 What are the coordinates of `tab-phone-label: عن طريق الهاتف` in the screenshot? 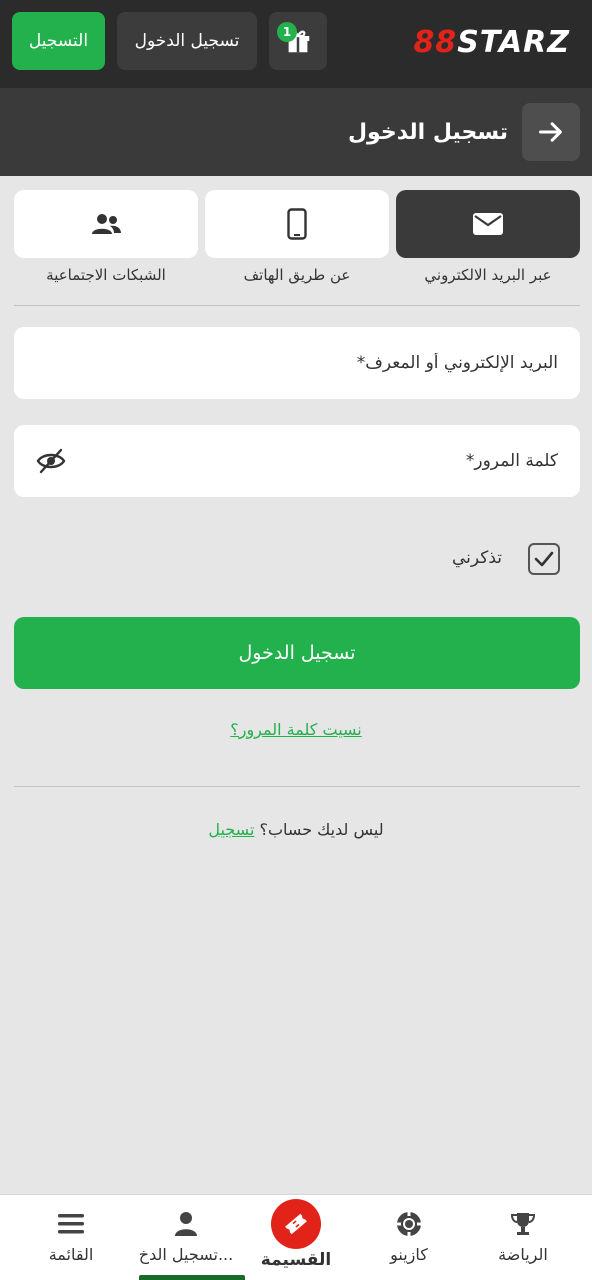 It's located at (297, 275).